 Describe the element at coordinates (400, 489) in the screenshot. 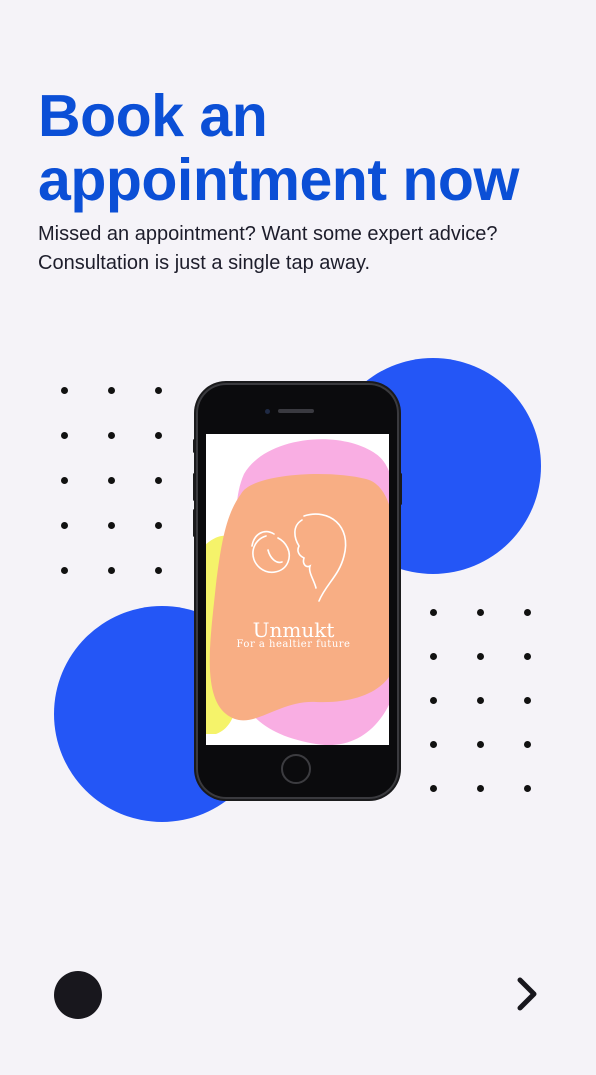

I see `phone-power-button` at that location.